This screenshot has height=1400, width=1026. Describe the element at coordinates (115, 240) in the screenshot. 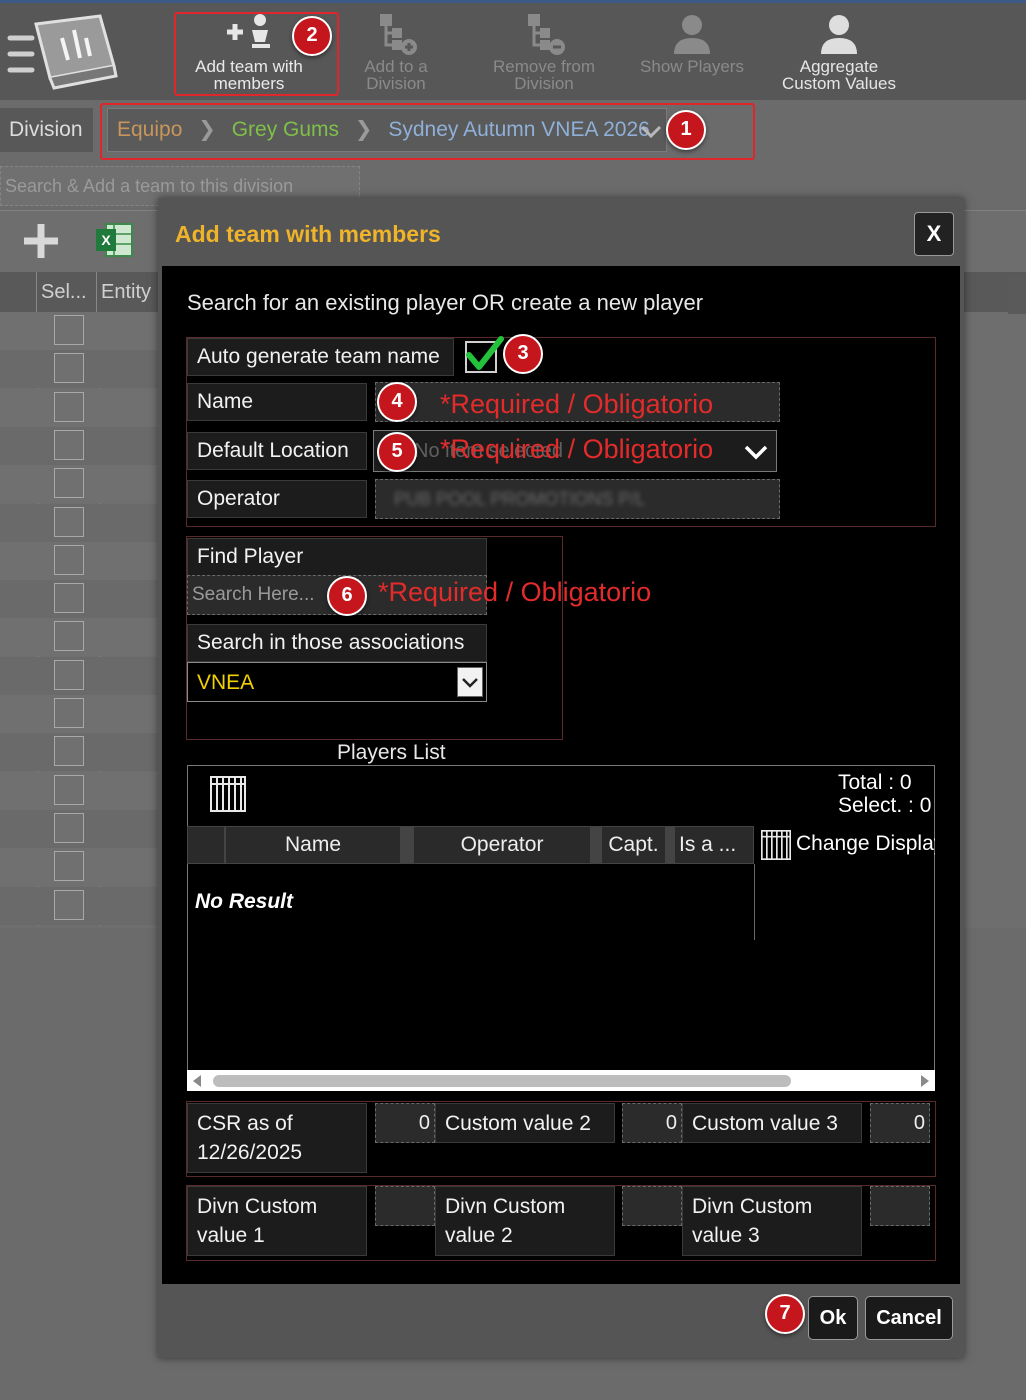

I see `excel-icon: X` at that location.